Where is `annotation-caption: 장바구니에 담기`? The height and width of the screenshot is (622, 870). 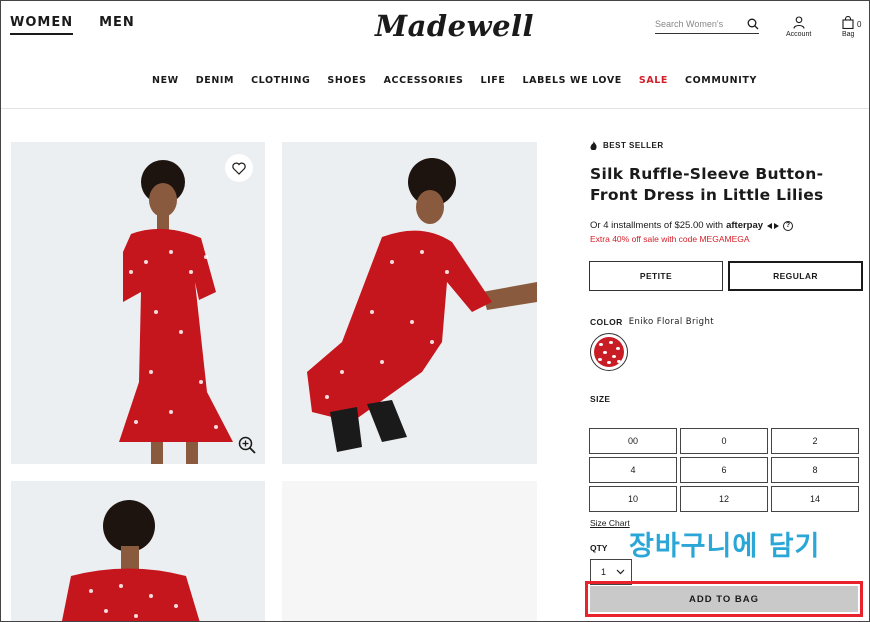 annotation-caption: 장바구니에 담기 is located at coordinates (725, 546).